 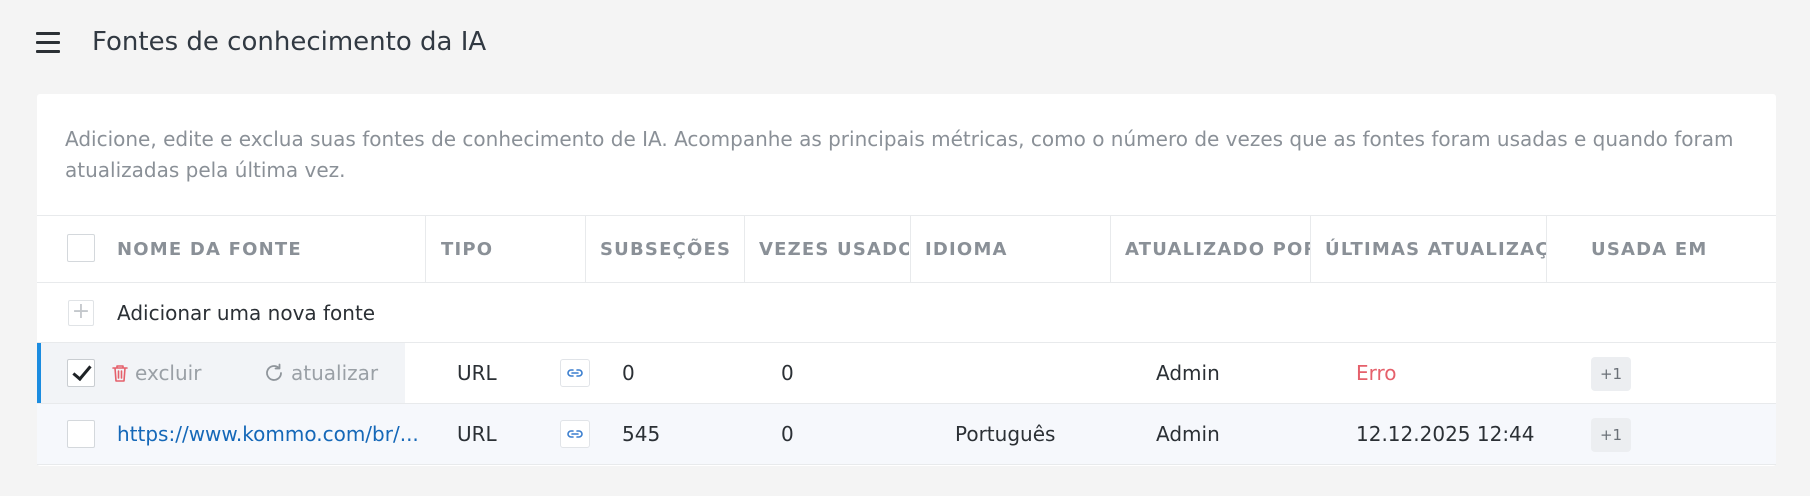 What do you see at coordinates (511, 249) in the screenshot?
I see `column-header-type: TIPO` at bounding box center [511, 249].